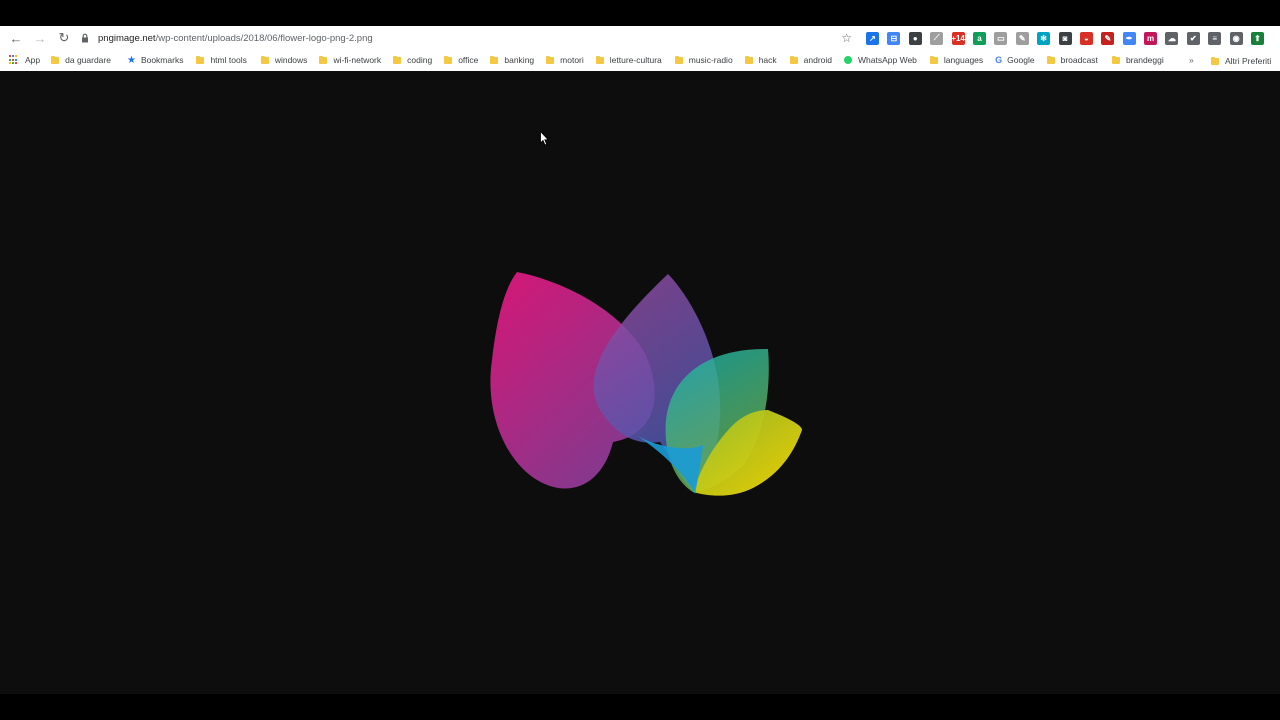  What do you see at coordinates (767, 60) in the screenshot?
I see `bookmark-label: hack` at bounding box center [767, 60].